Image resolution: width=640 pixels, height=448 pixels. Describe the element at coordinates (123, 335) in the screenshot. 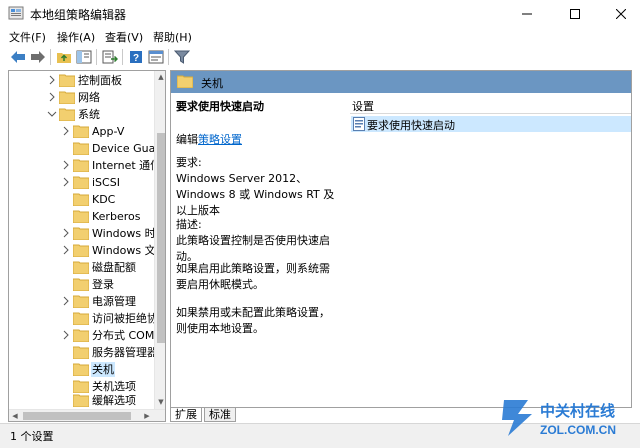

I see `tree-item-label: 分布式 COM` at that location.